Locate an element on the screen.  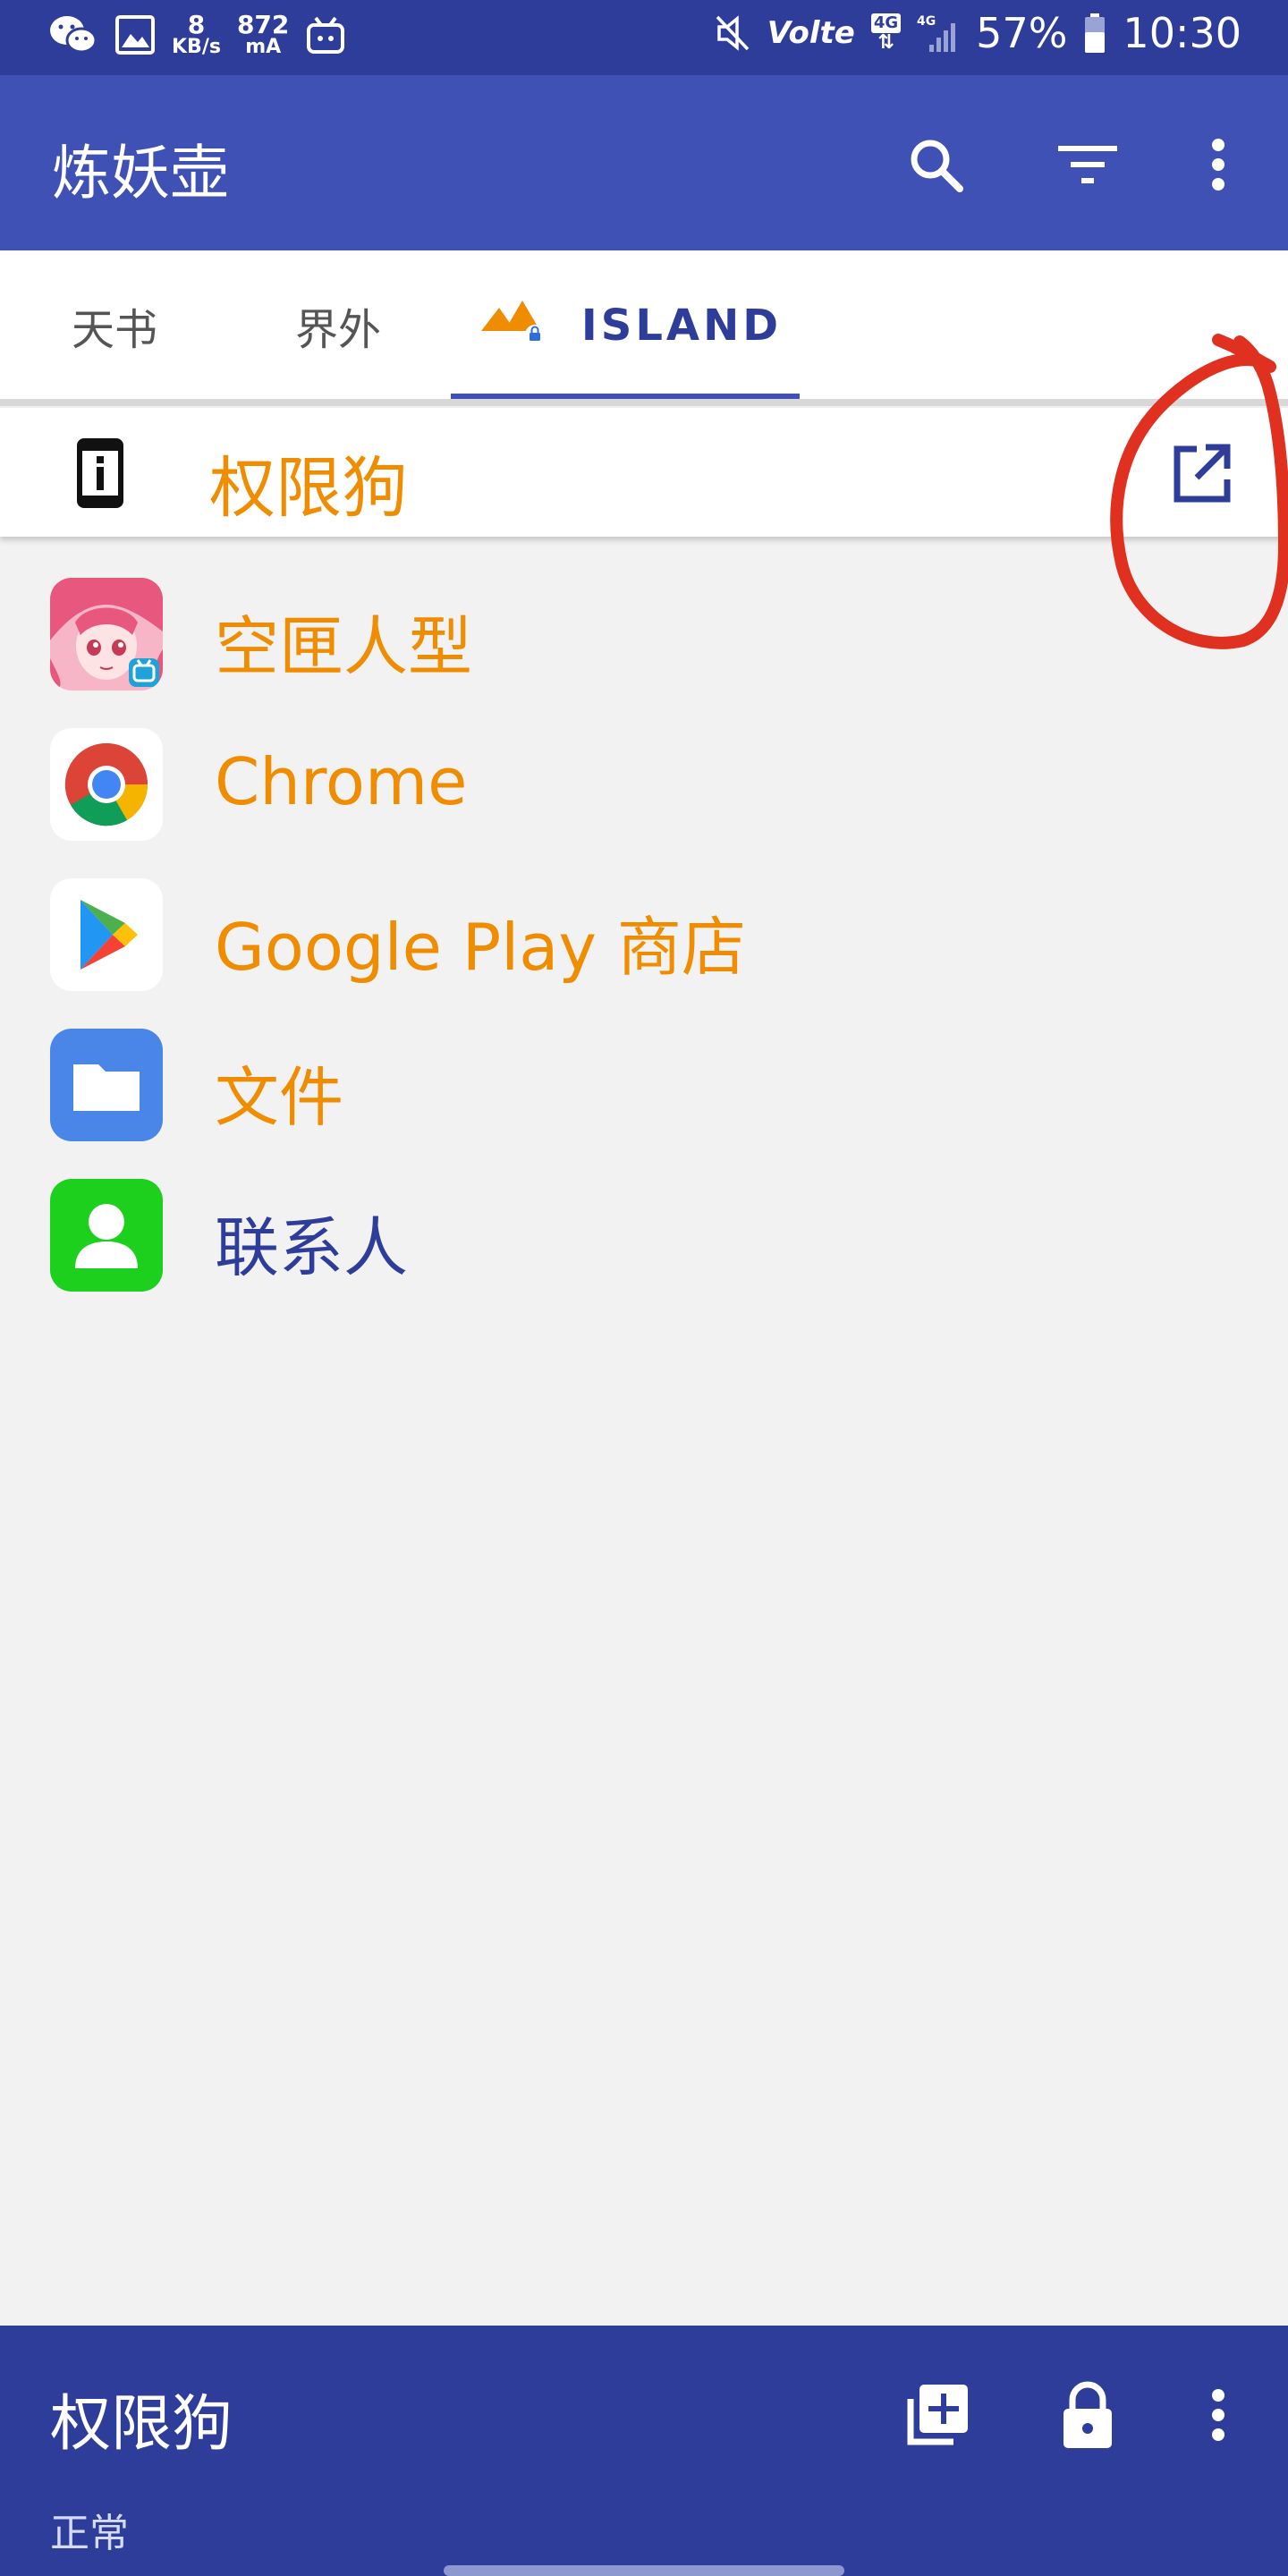
list-item: Google Play 商店 is located at coordinates (644, 927).